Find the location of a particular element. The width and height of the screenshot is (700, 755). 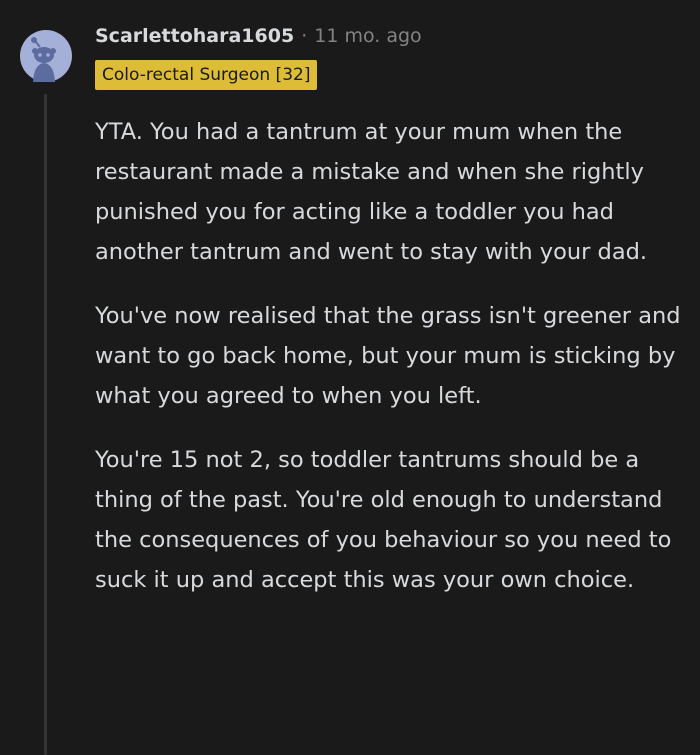

username-link: Scarlettohara1605 is located at coordinates (194, 36).